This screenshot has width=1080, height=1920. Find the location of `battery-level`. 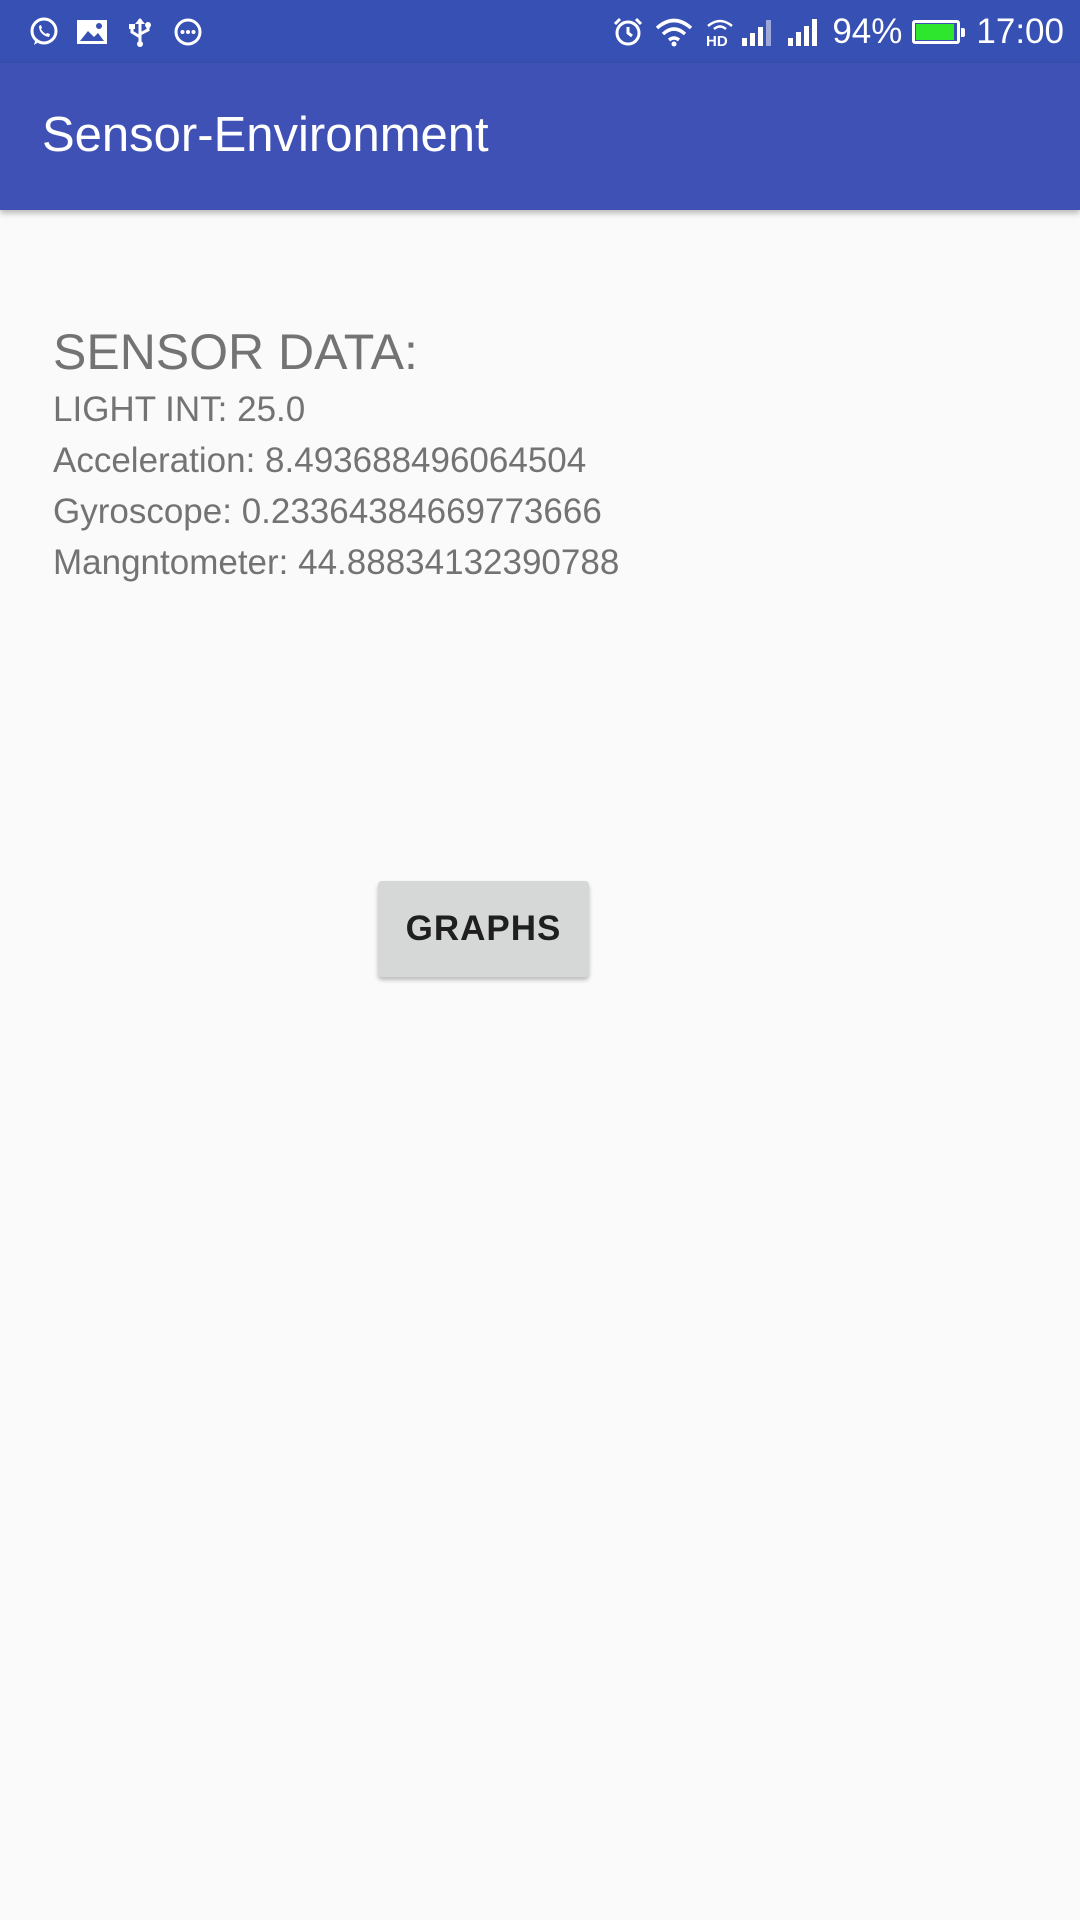

battery-level is located at coordinates (935, 31).